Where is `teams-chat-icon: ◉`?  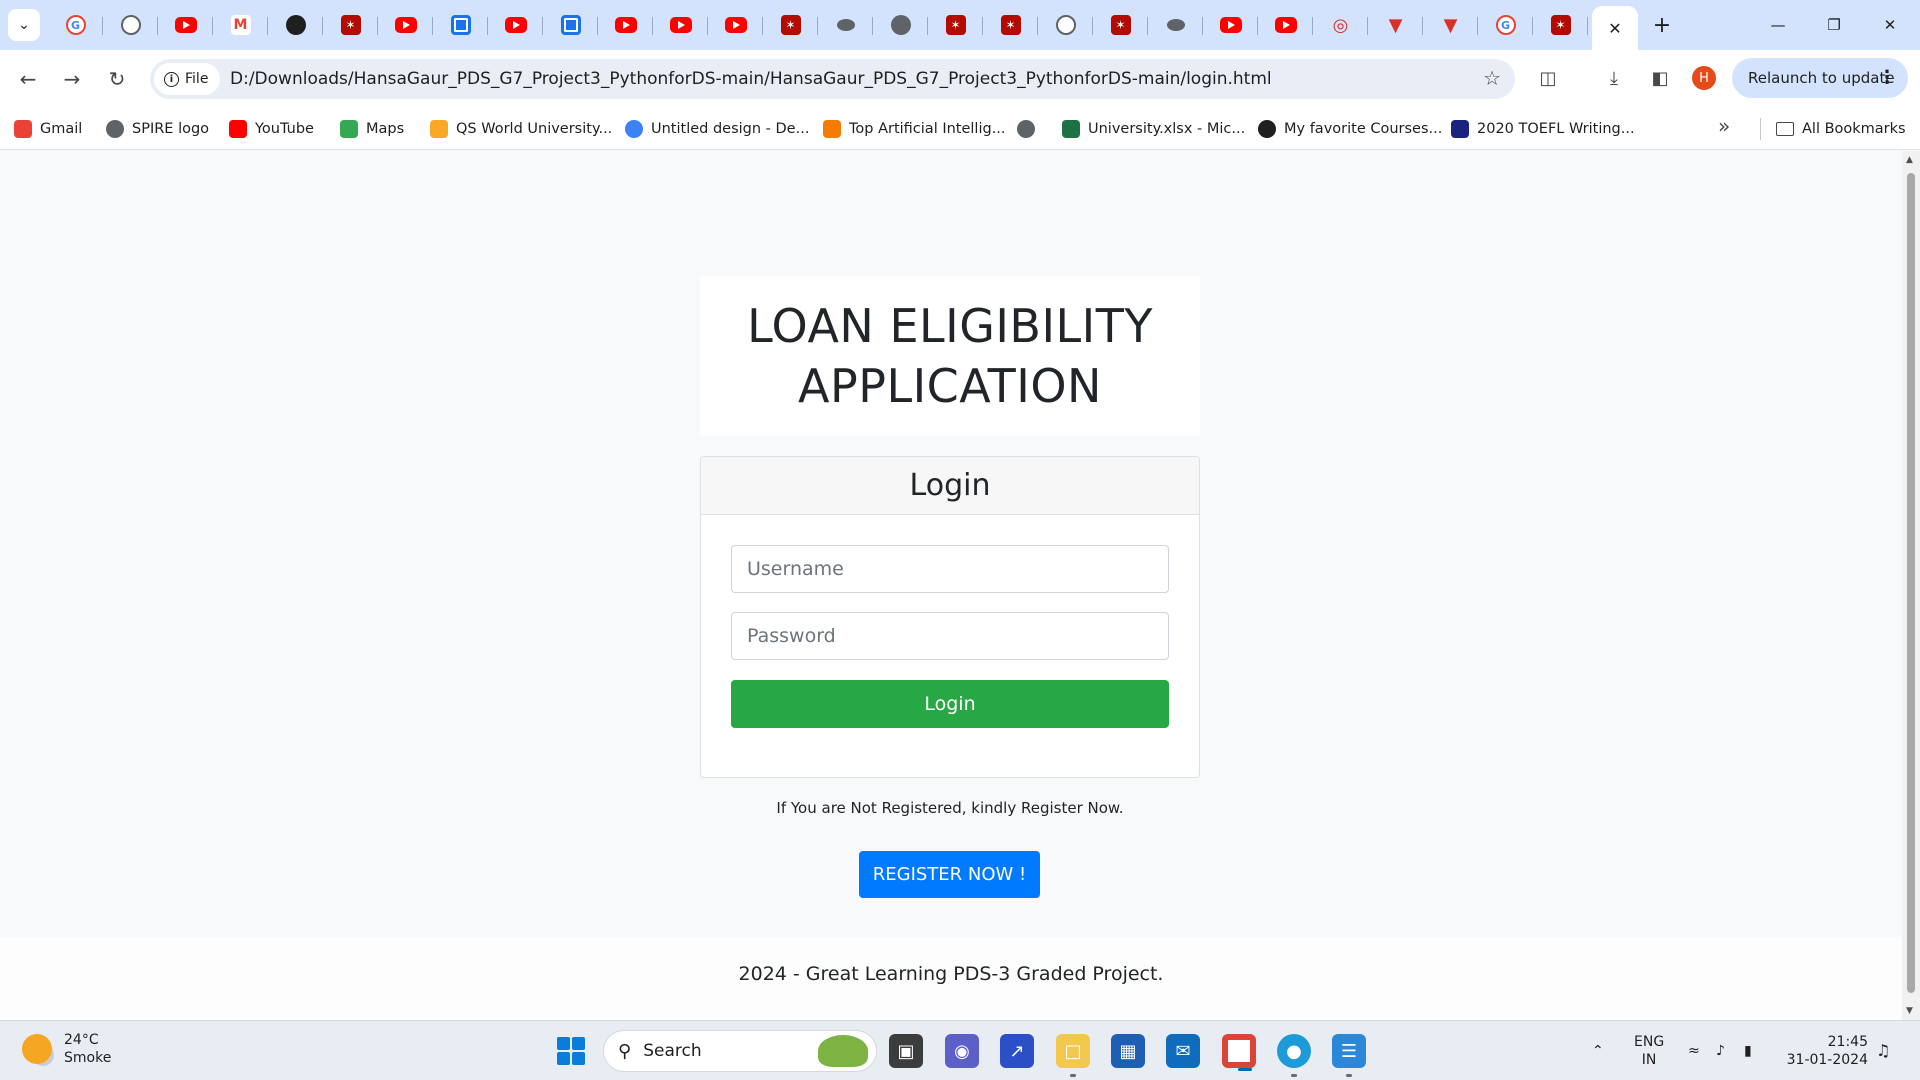
teams-chat-icon: ◉ is located at coordinates (962, 1051).